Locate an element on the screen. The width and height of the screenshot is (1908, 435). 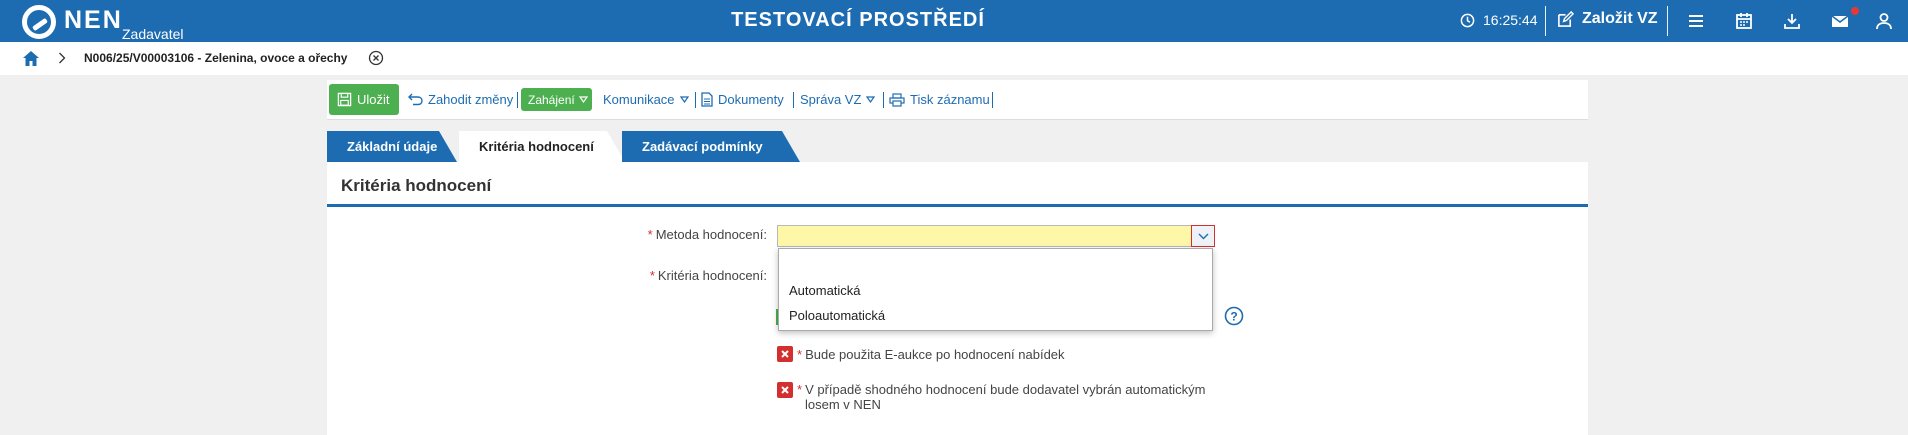
notification-badge is located at coordinates (1855, 11).